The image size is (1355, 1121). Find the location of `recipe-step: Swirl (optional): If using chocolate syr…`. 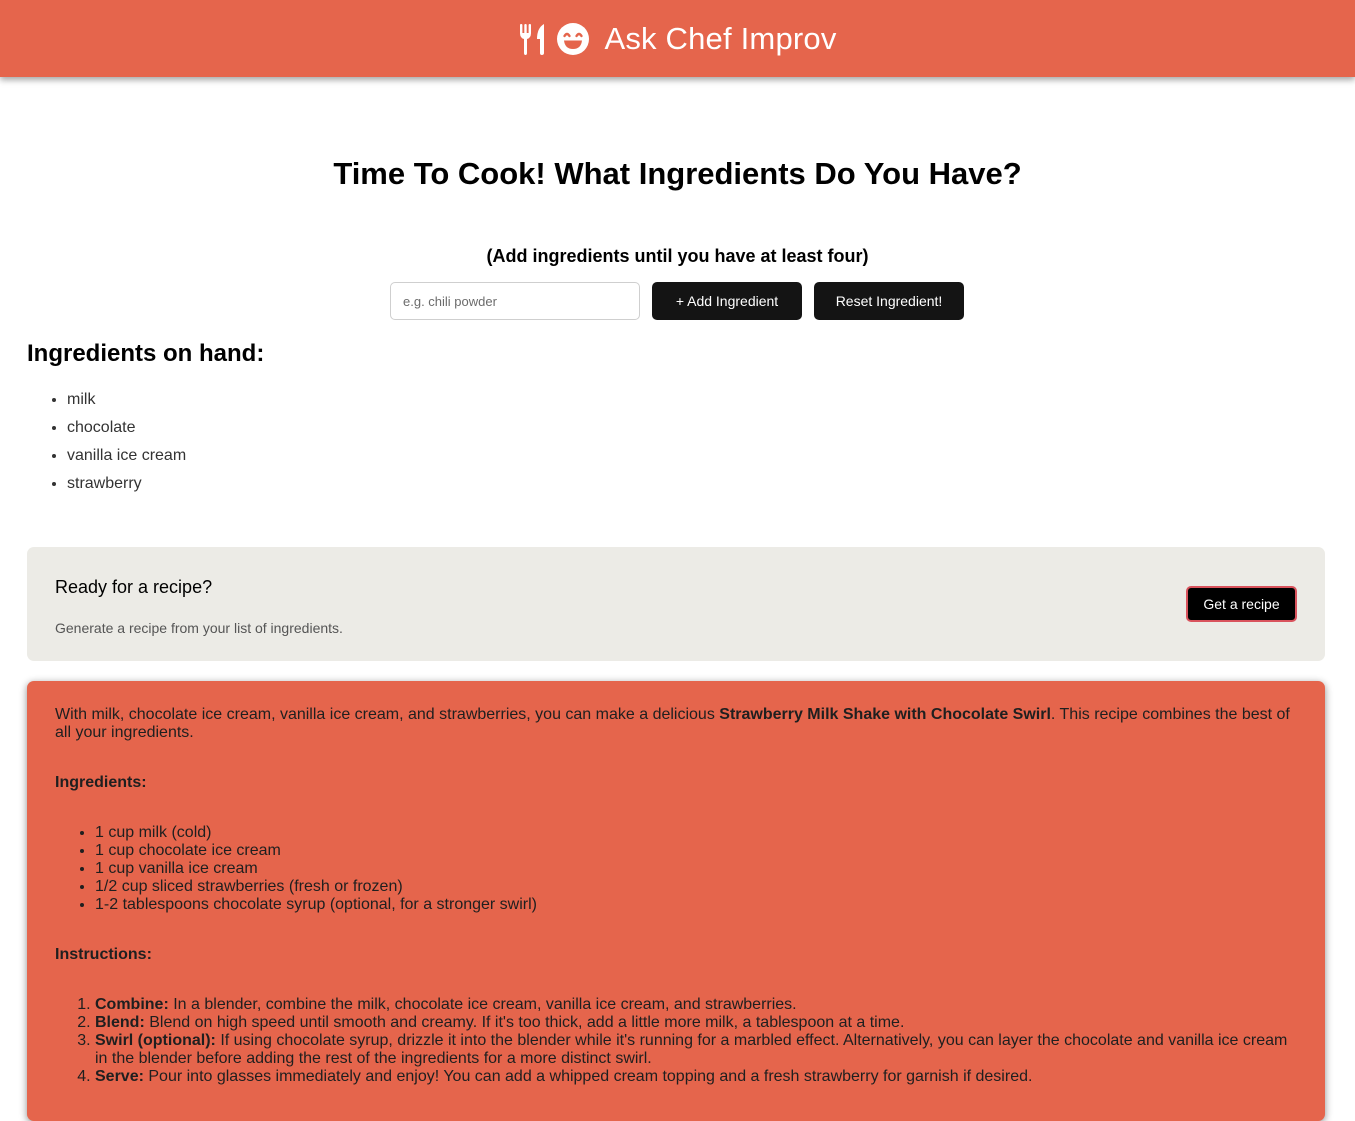

recipe-step: Swirl (optional): If using chocolate syr… is located at coordinates (696, 1050).